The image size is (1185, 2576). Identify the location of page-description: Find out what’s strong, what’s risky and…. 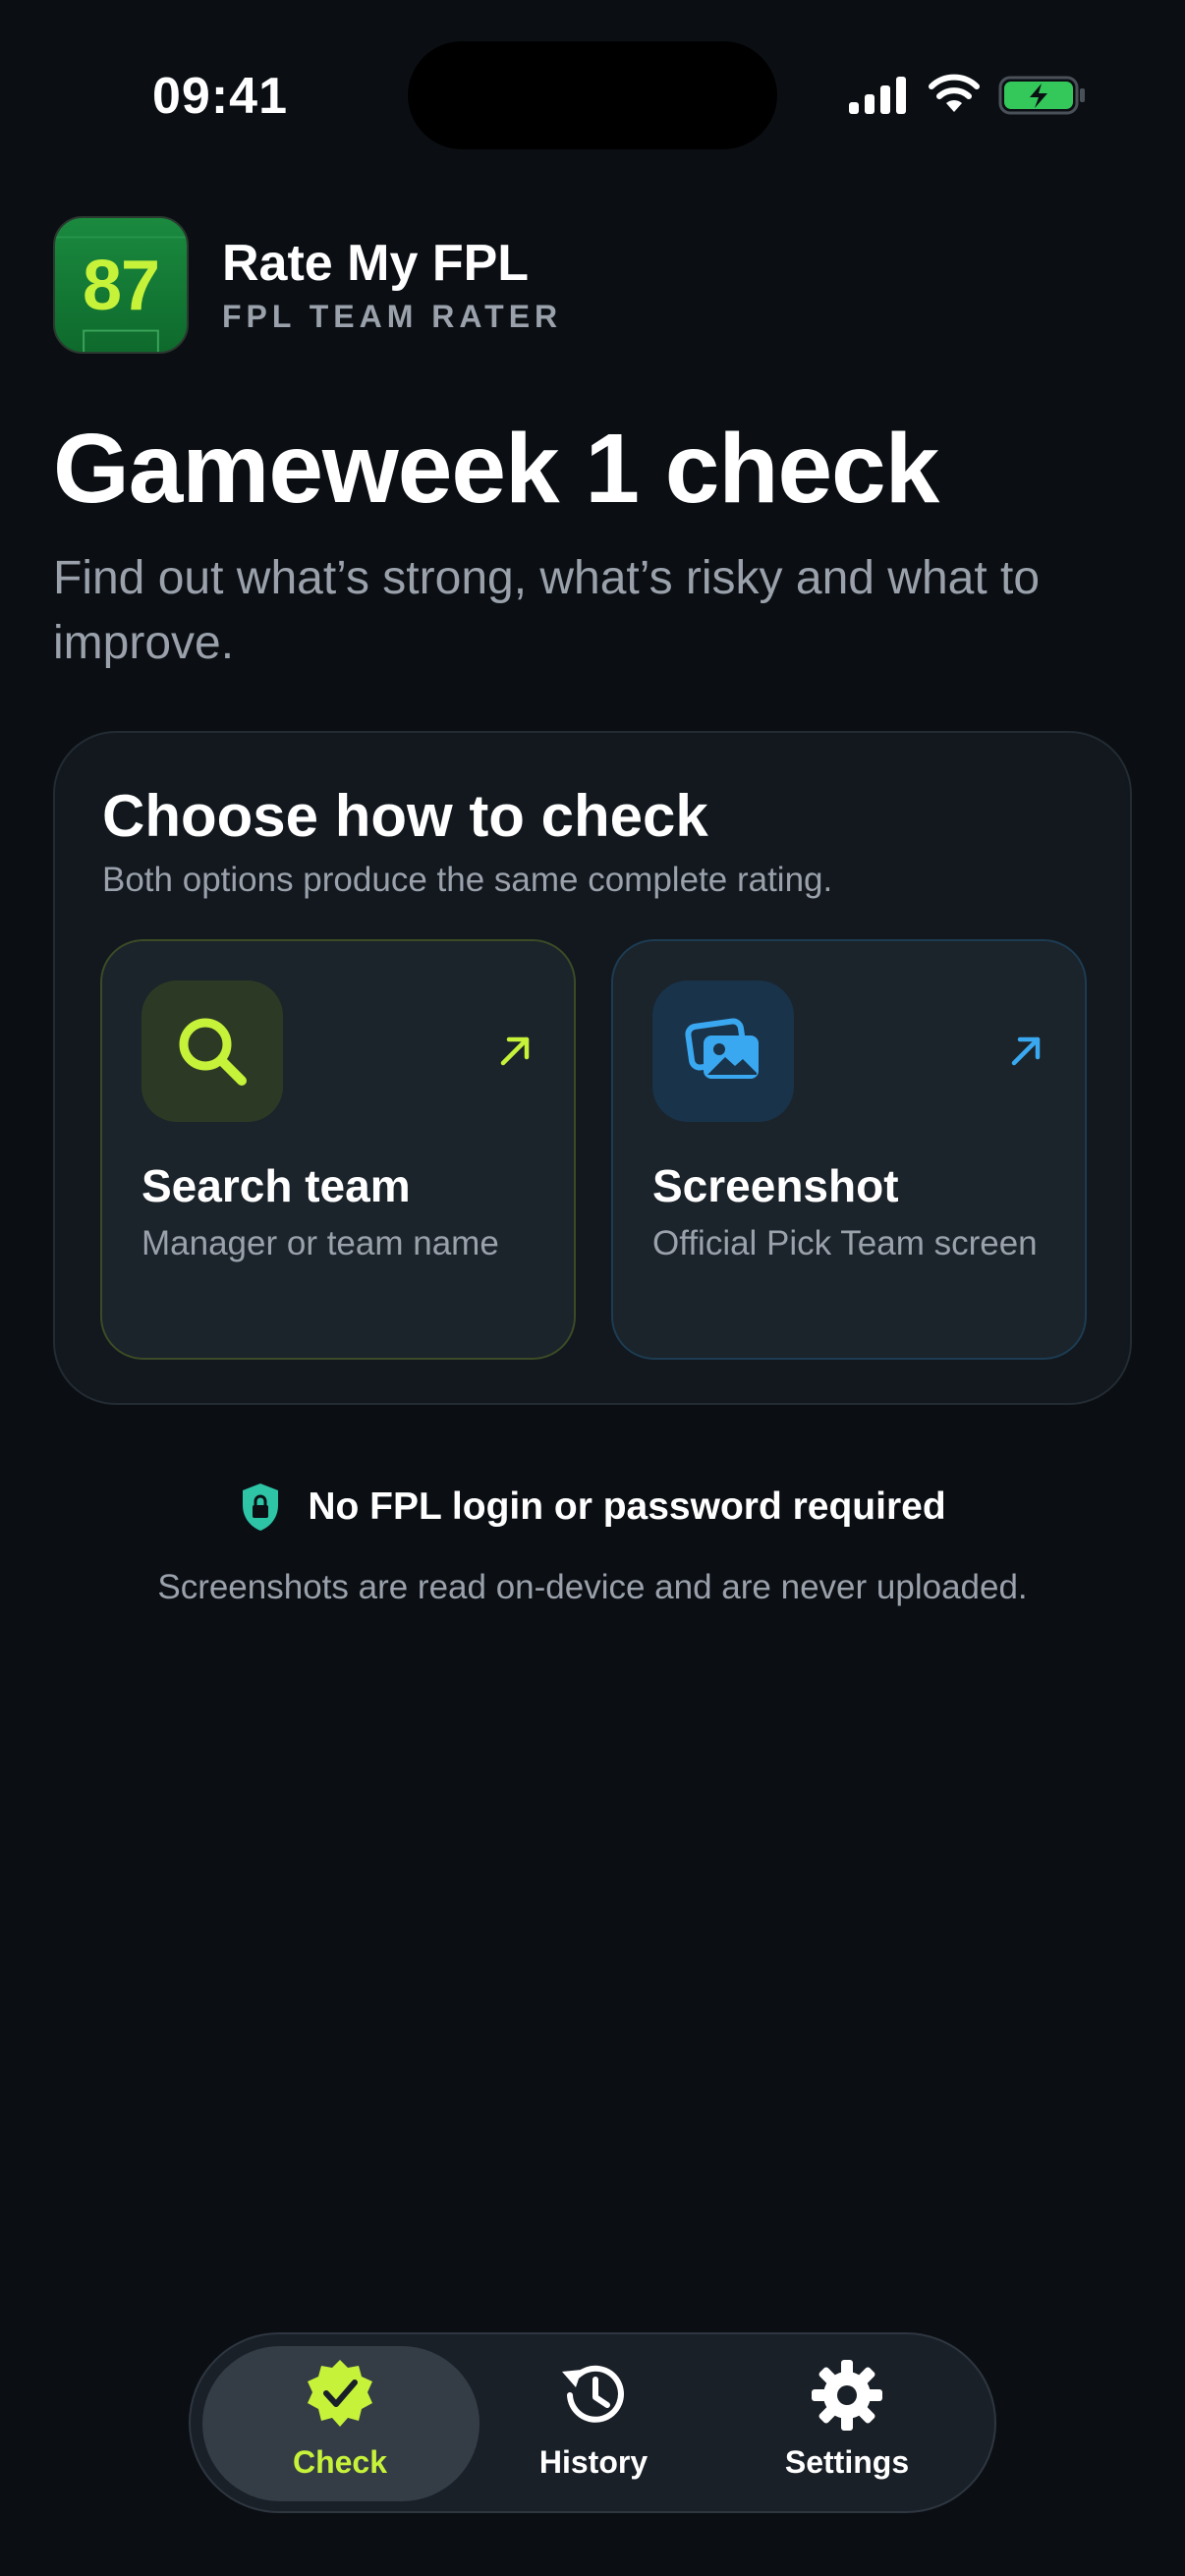
(547, 610).